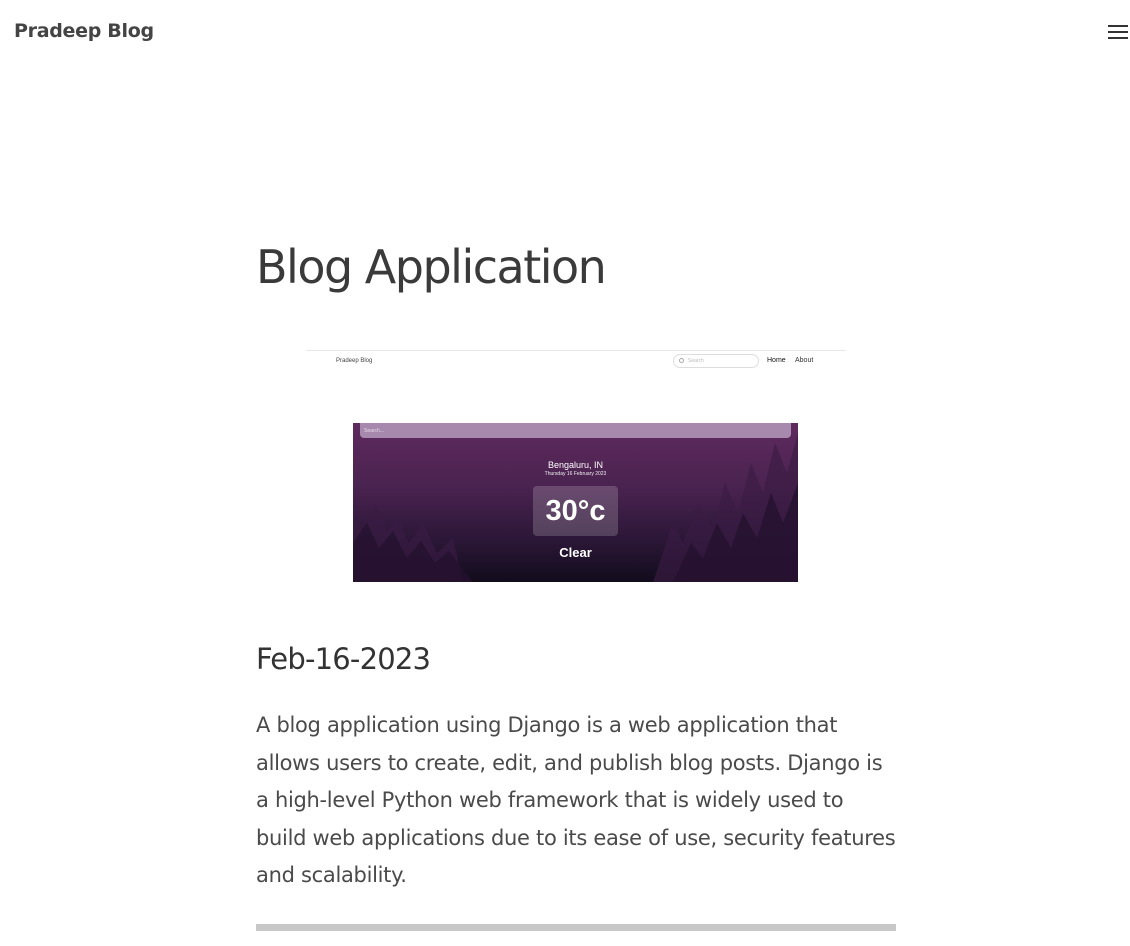 This screenshot has width=1130, height=946. I want to click on screenshot-nav-home: Home, so click(776, 360).